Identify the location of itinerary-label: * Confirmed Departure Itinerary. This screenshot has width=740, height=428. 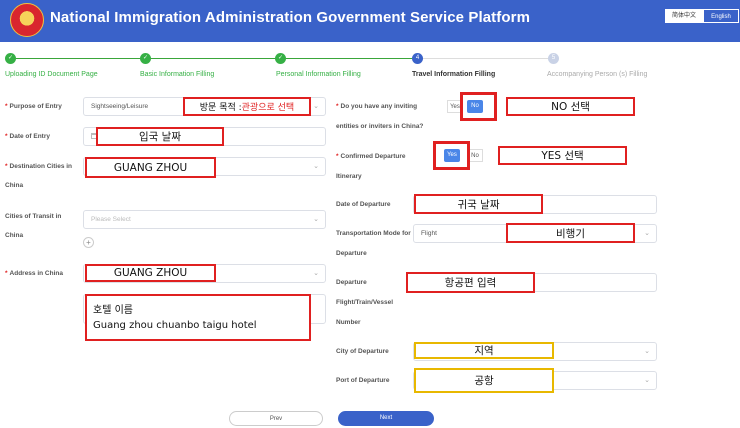
(371, 166).